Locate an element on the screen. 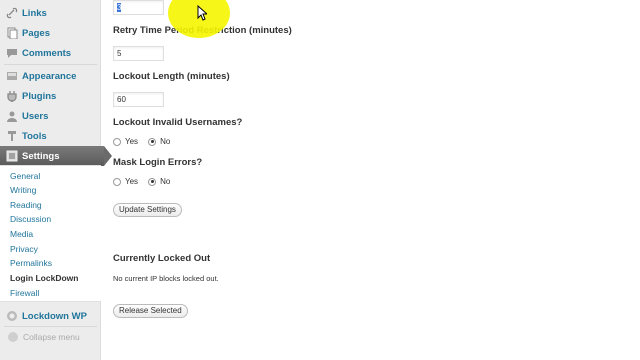  submenu-item-permalinks: Permalinks is located at coordinates (31, 263).